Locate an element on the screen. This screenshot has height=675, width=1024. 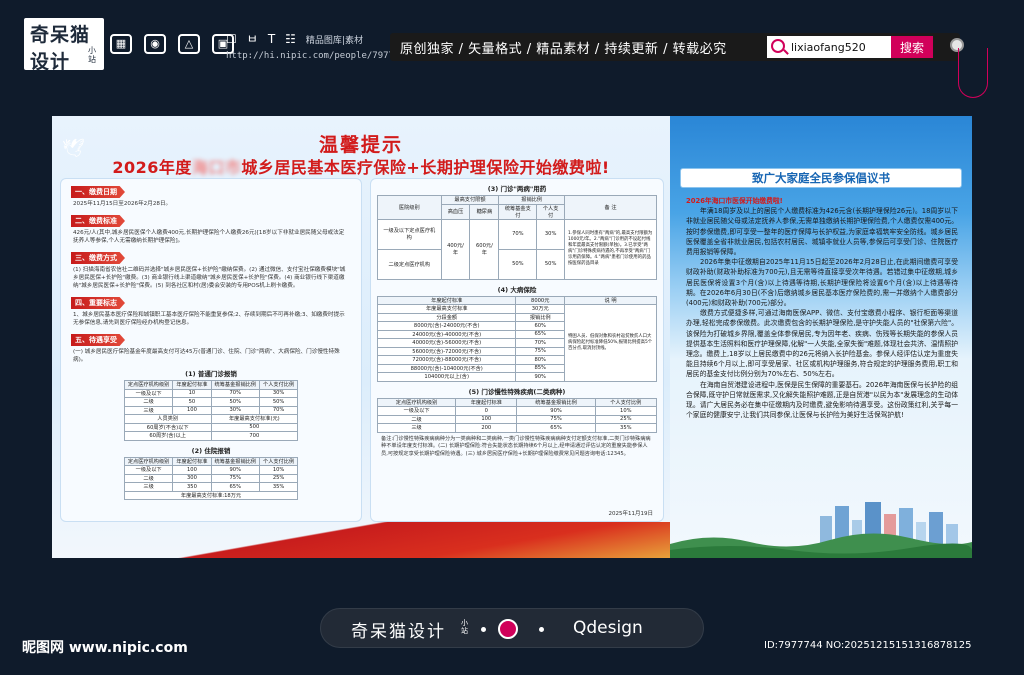
table-row: 60周岁(含)以上 700 is located at coordinates (211, 436).